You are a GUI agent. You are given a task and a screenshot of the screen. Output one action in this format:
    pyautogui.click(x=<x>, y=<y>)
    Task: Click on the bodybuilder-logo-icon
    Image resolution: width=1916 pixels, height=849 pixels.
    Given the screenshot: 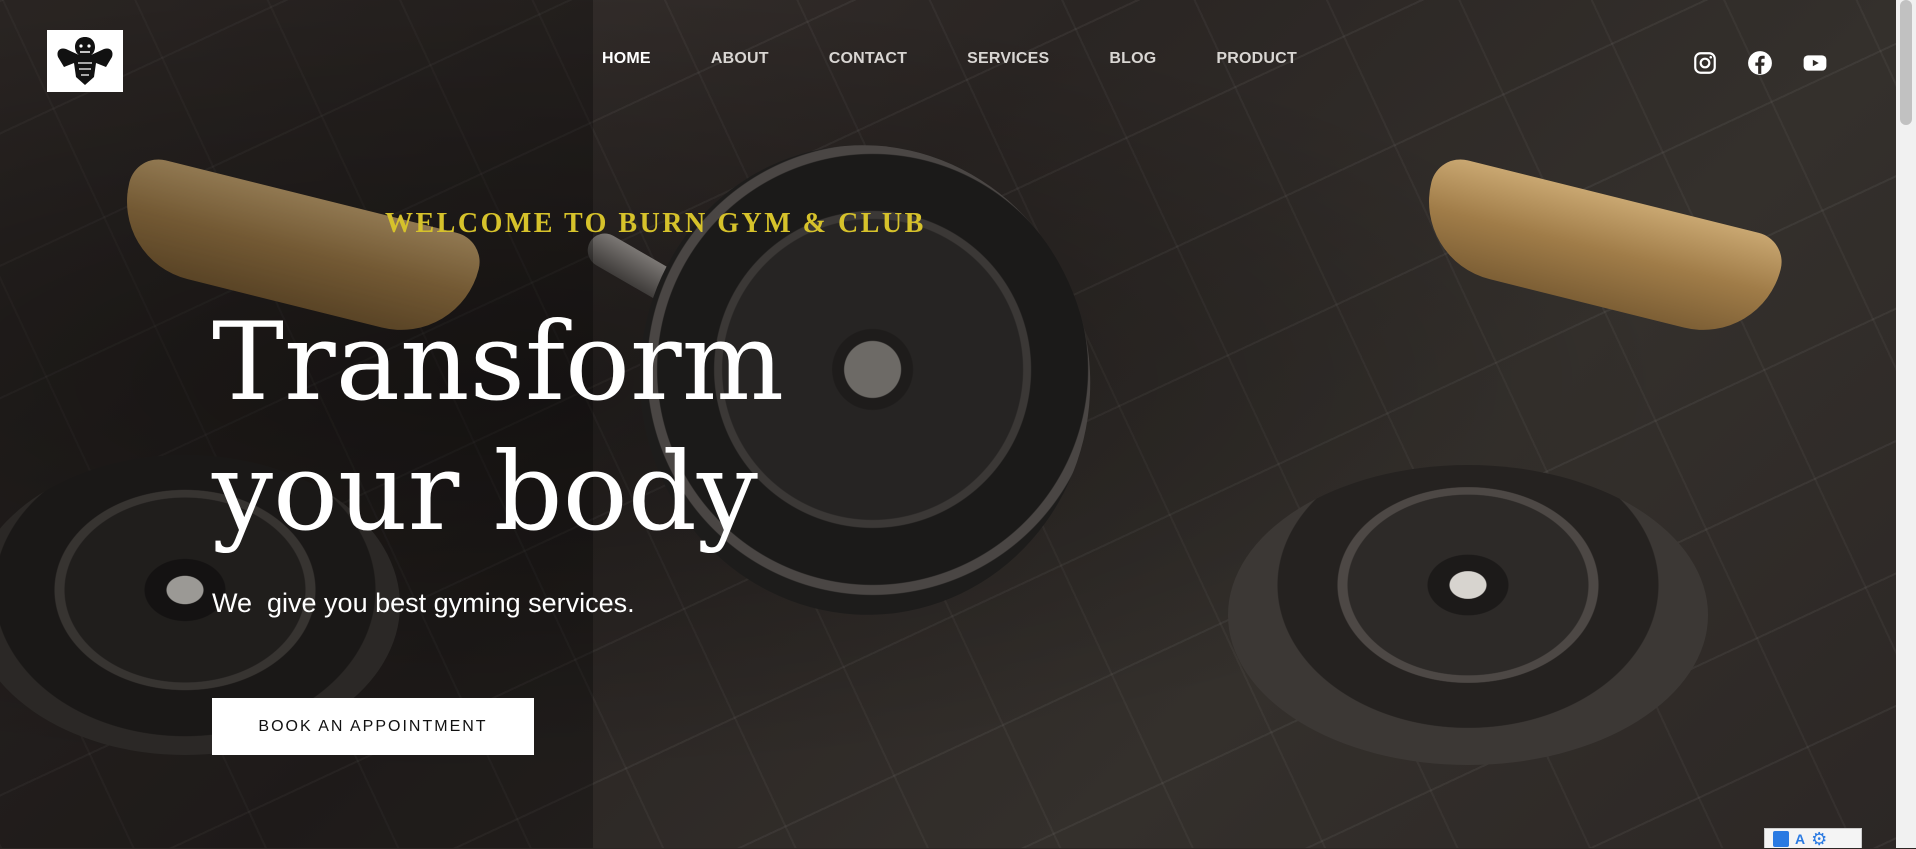 What is the action you would take?
    pyautogui.click(x=85, y=61)
    